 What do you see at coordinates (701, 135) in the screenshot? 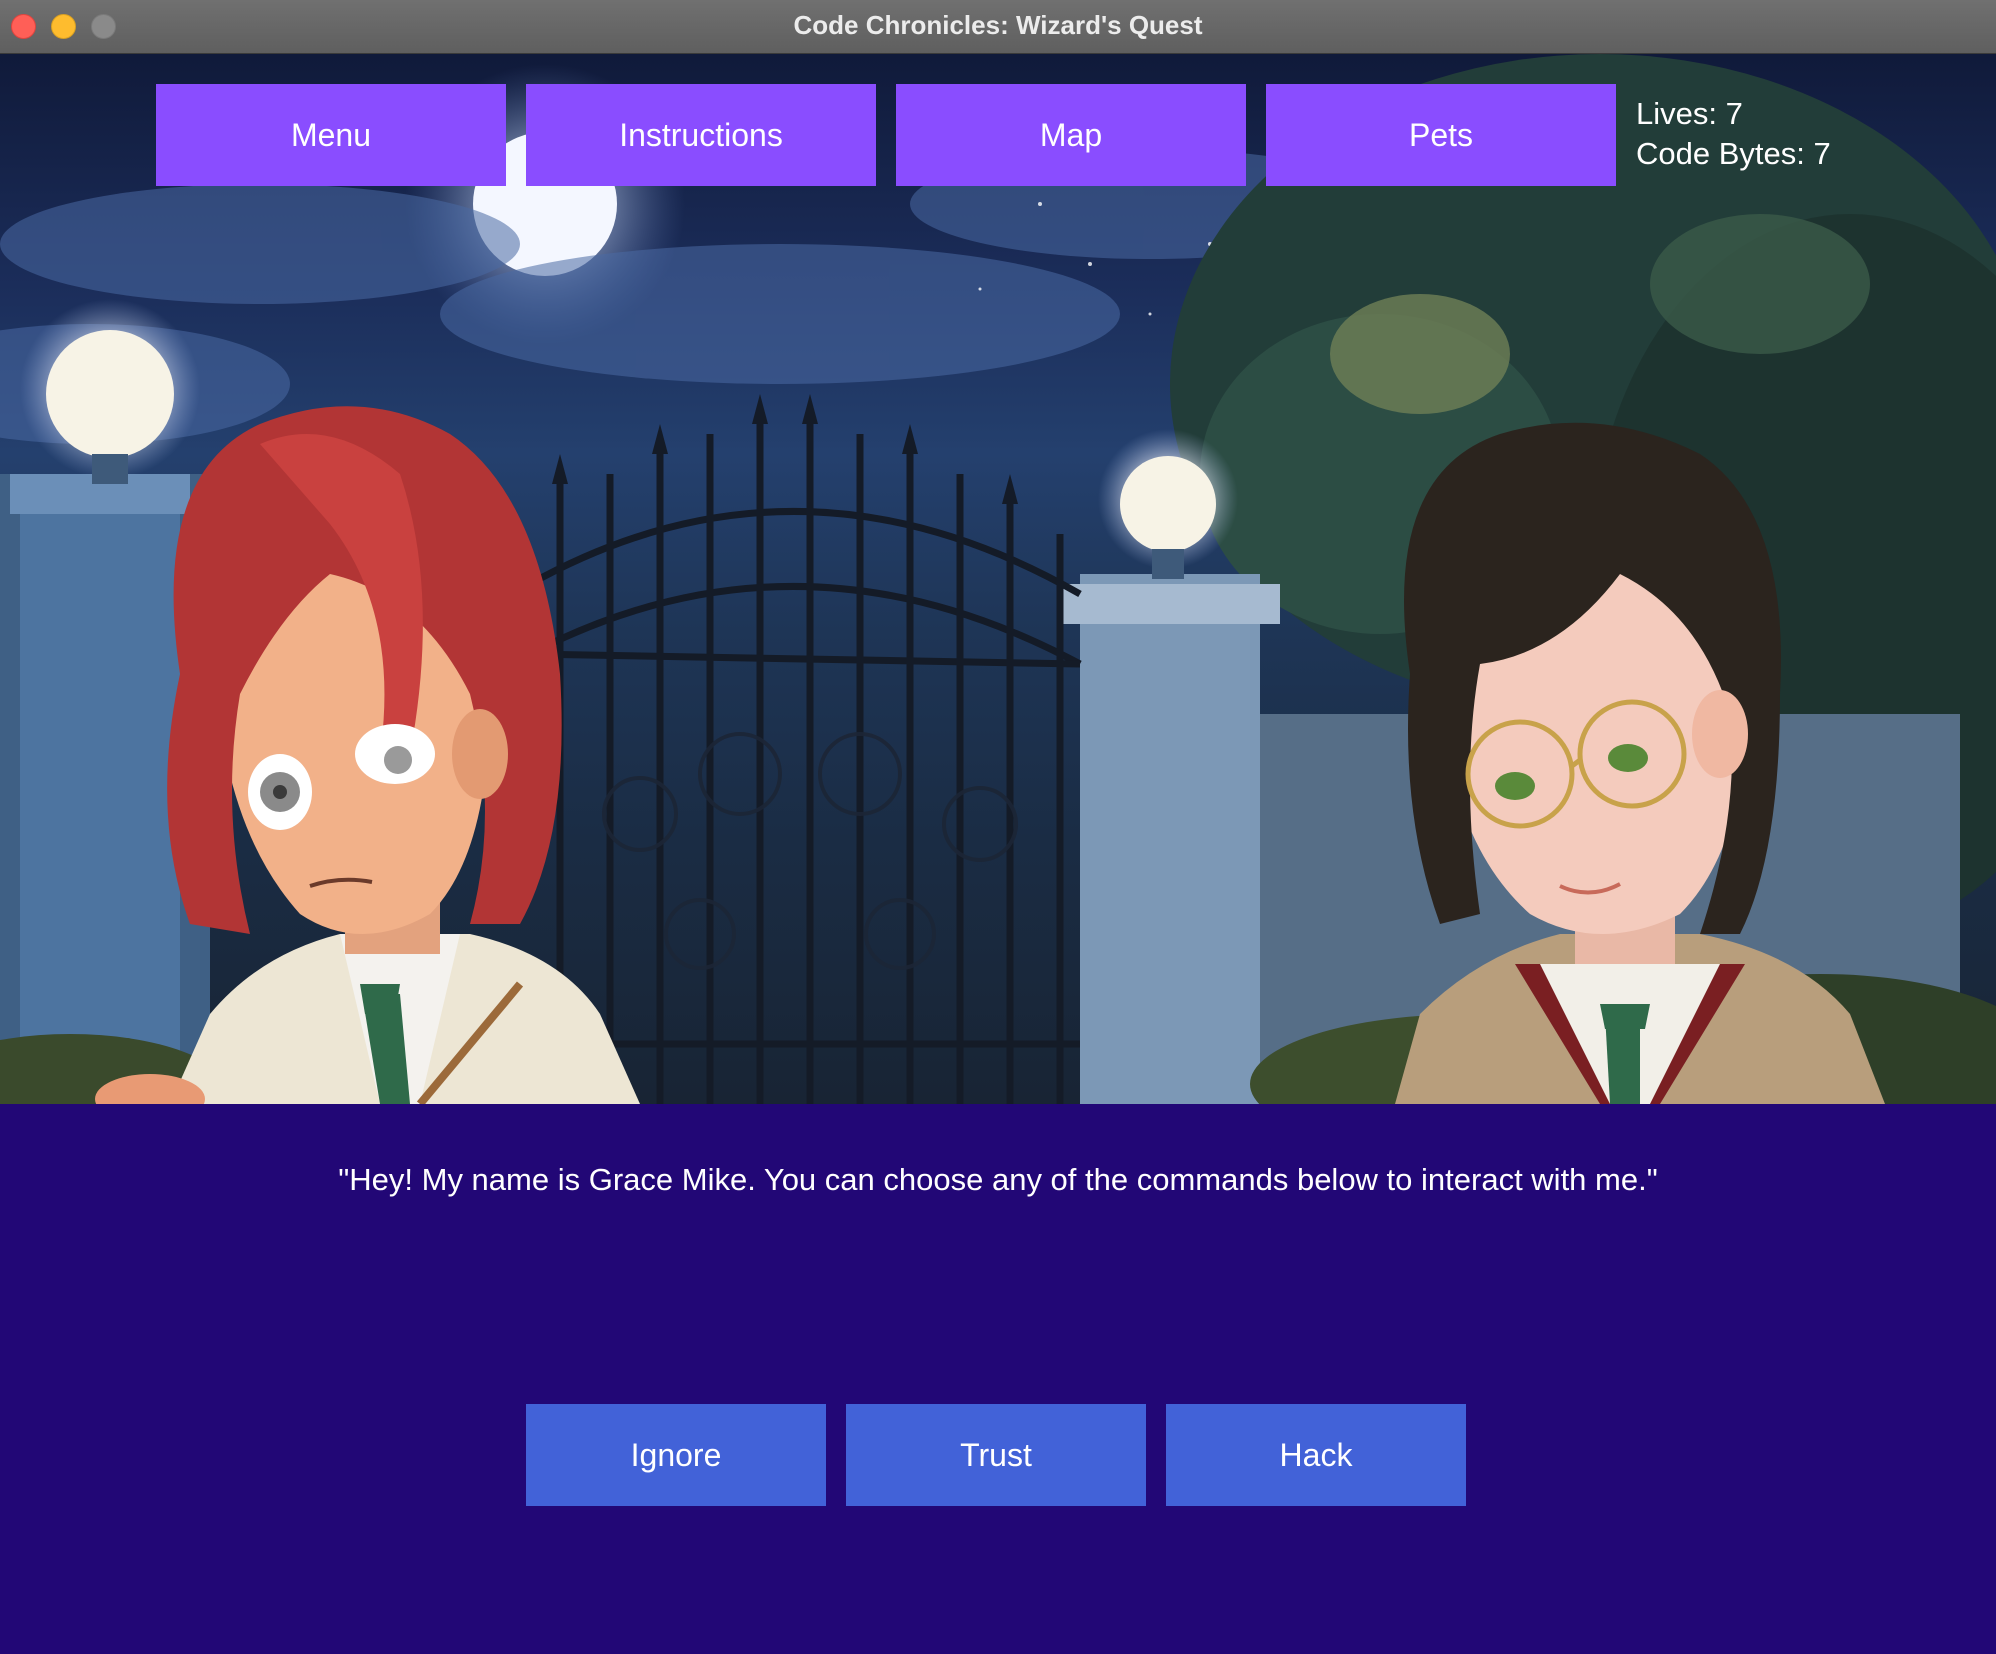
I see `instructions-button: Instructions` at bounding box center [701, 135].